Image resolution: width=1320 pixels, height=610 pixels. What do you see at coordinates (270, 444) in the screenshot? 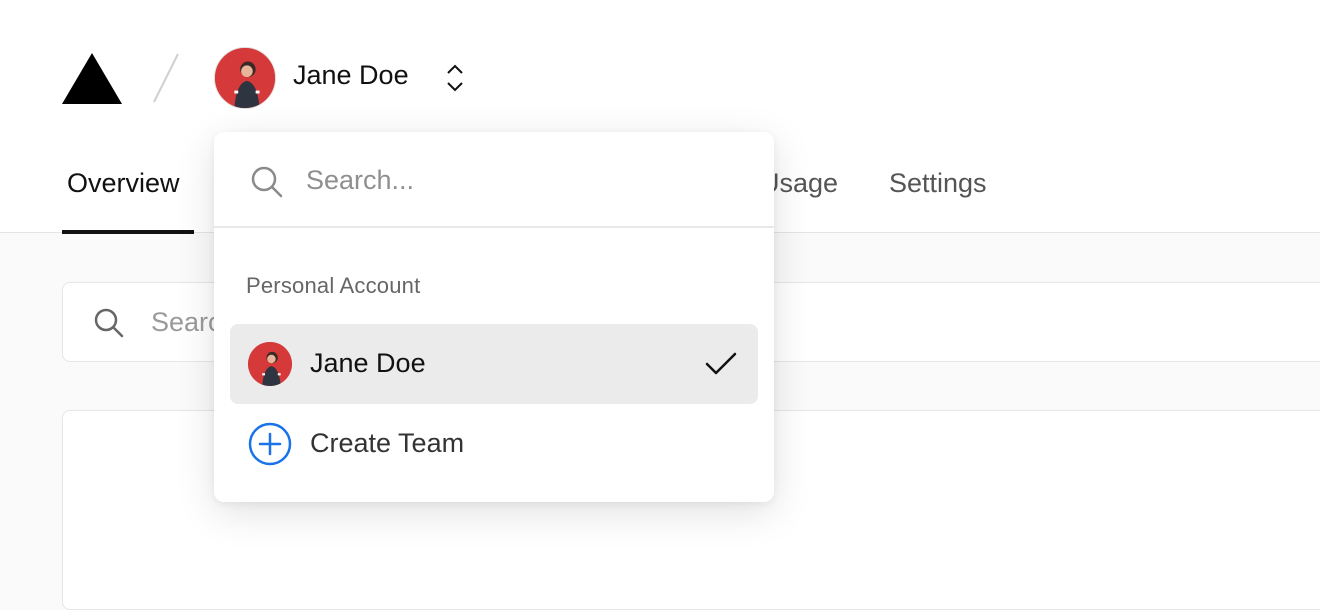
I see `plus-circle-icon` at bounding box center [270, 444].